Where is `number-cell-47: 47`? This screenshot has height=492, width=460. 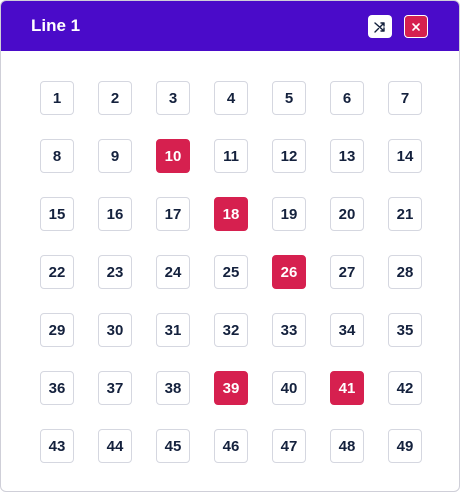
number-cell-47: 47 is located at coordinates (289, 446).